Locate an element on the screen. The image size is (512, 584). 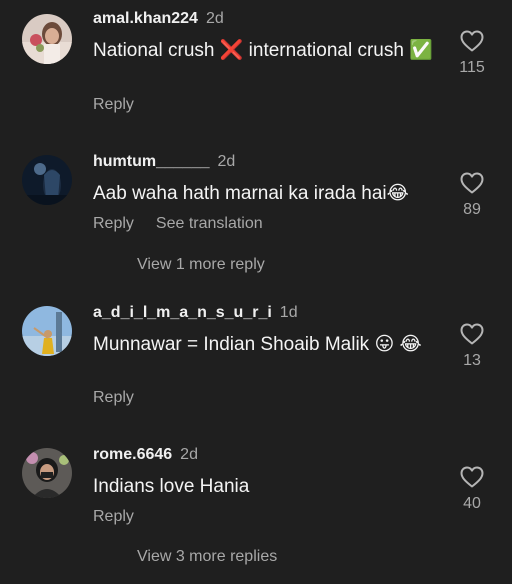
comment-actions: Reply See translation is located at coordinates (178, 224).